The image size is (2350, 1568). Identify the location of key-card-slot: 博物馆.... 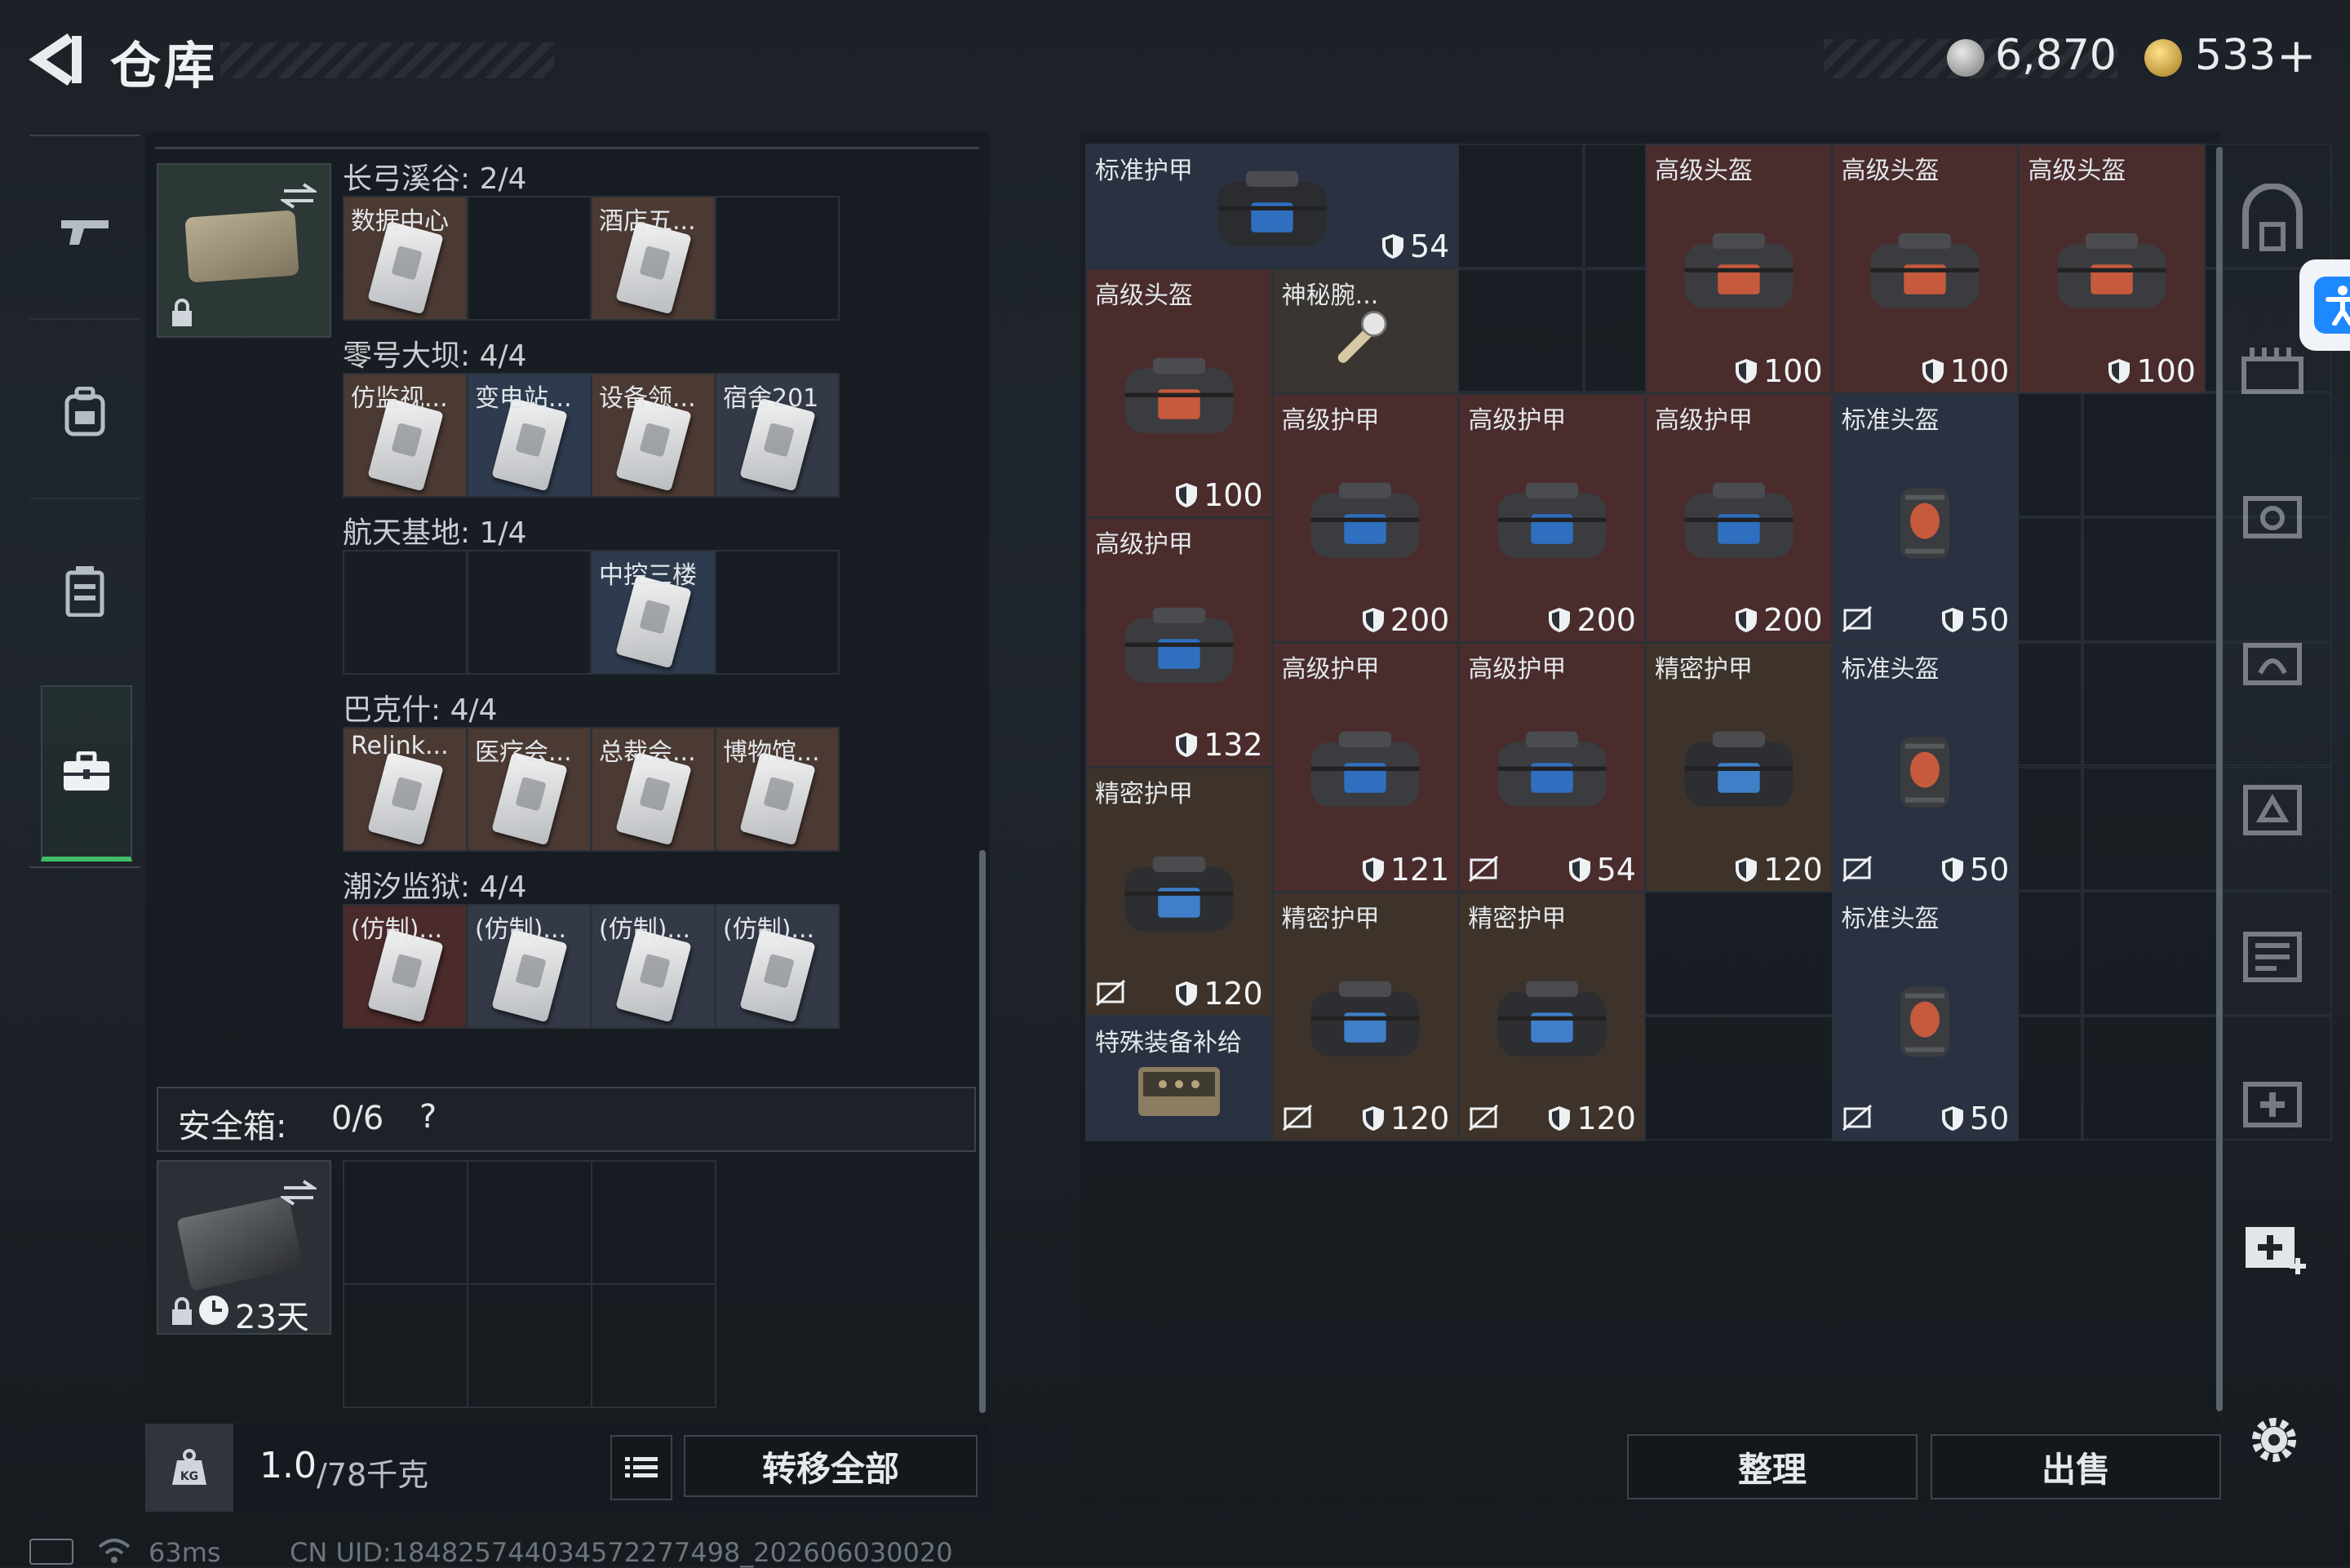
(777, 789).